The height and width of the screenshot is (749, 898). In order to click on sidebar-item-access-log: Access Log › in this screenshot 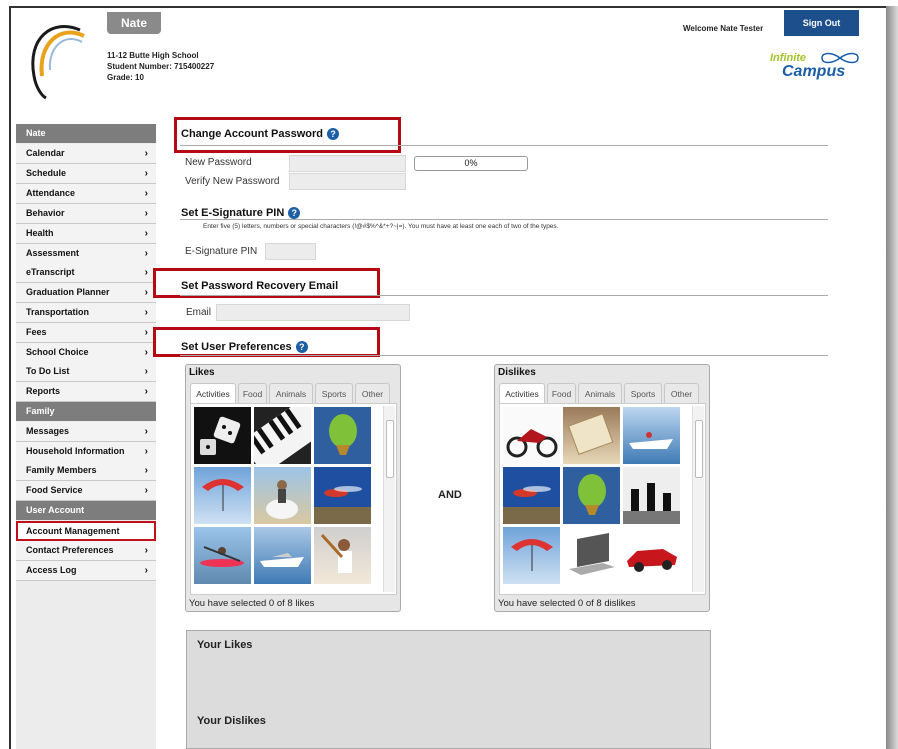, I will do `click(86, 571)`.